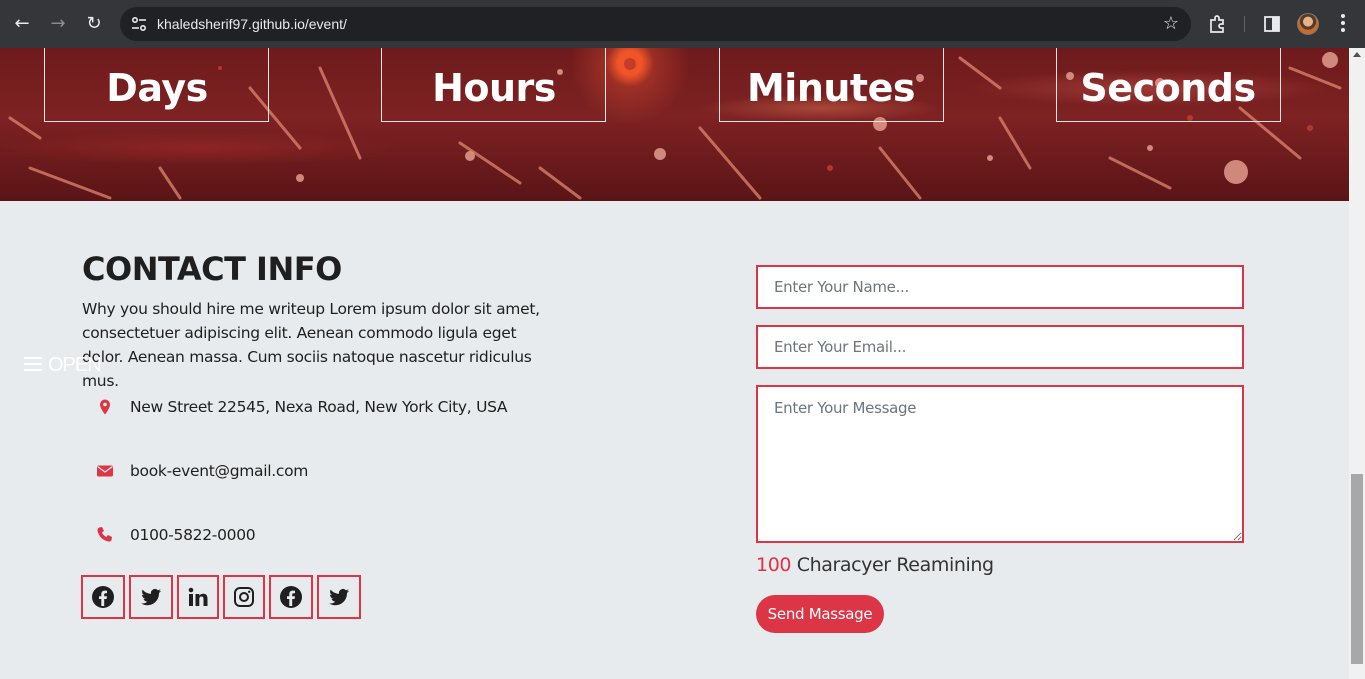 This screenshot has width=1365, height=679. Describe the element at coordinates (831, 88) in the screenshot. I see `countdown-minutes-label: Minutes` at that location.